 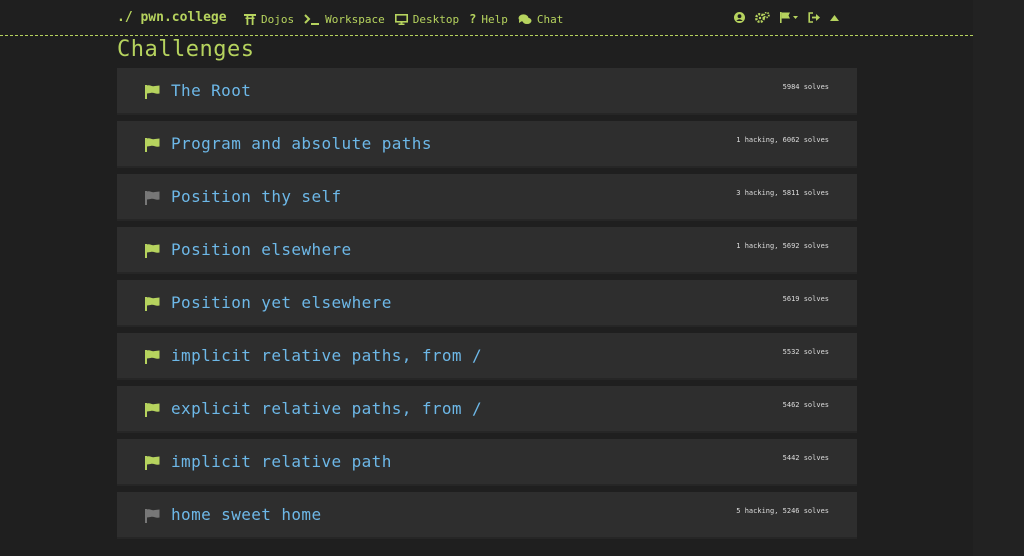 What do you see at coordinates (312, 19) in the screenshot?
I see `terminal-icon` at bounding box center [312, 19].